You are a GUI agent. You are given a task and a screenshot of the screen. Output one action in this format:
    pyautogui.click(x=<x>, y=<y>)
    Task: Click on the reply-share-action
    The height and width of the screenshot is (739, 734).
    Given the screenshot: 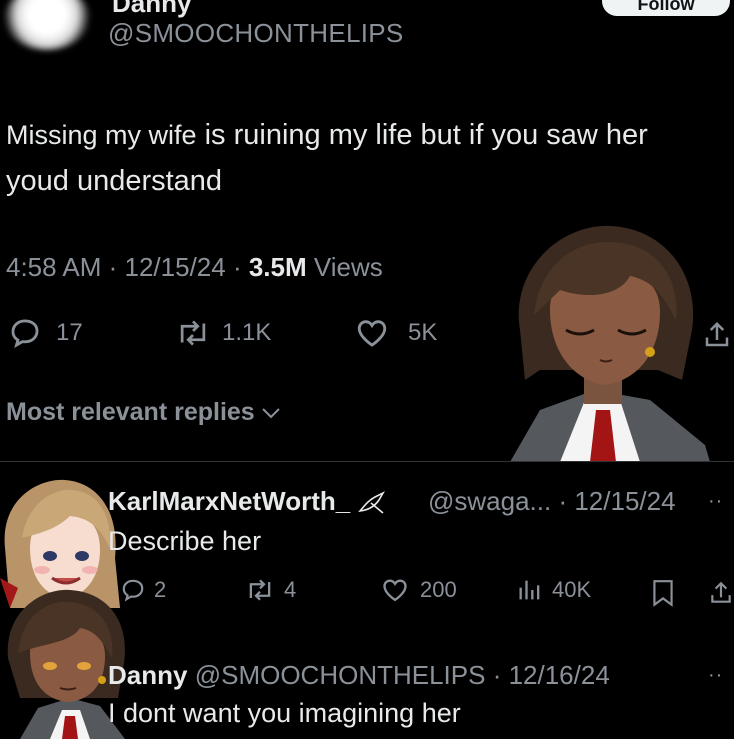 What is the action you would take?
    pyautogui.click(x=721, y=593)
    